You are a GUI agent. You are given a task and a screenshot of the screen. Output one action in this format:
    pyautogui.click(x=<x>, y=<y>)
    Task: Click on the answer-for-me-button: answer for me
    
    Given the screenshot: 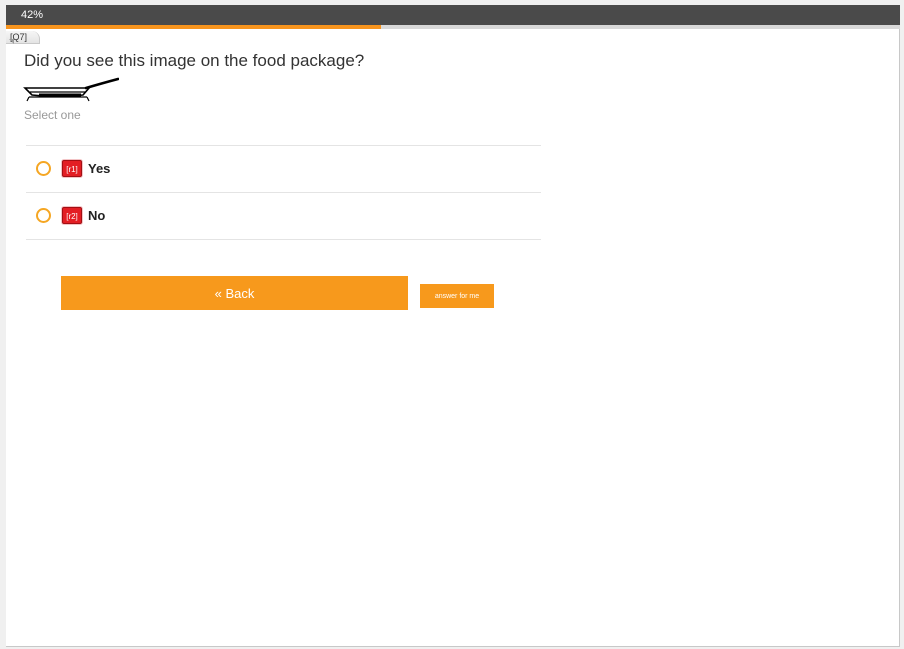 What is the action you would take?
    pyautogui.click(x=457, y=296)
    